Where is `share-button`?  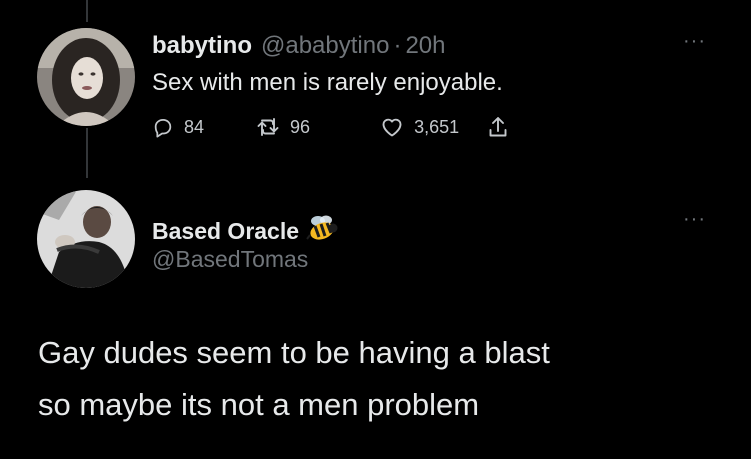 share-button is located at coordinates (498, 127).